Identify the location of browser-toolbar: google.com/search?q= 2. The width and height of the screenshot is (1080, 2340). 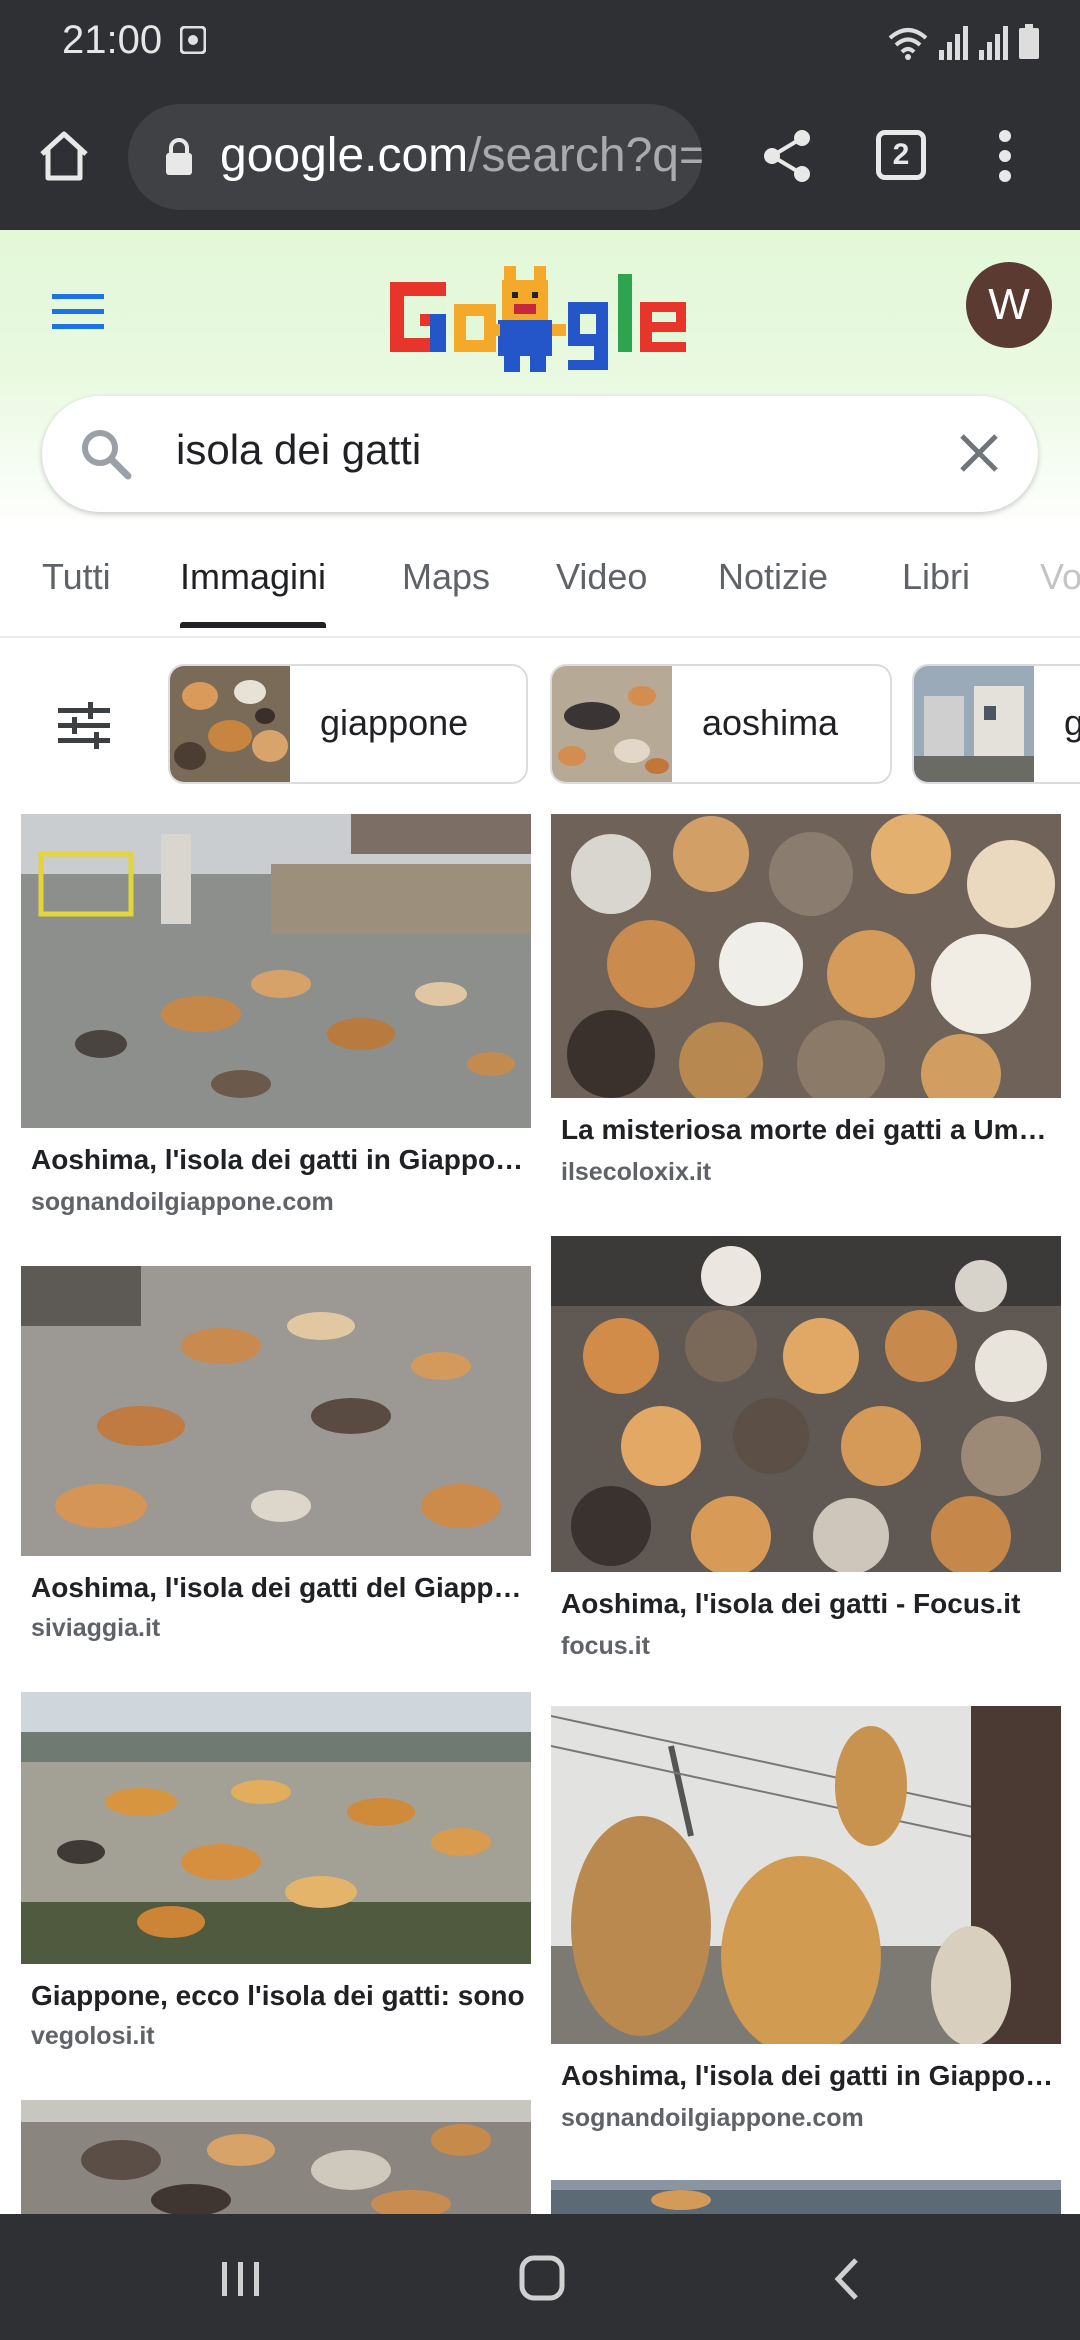
(540, 160).